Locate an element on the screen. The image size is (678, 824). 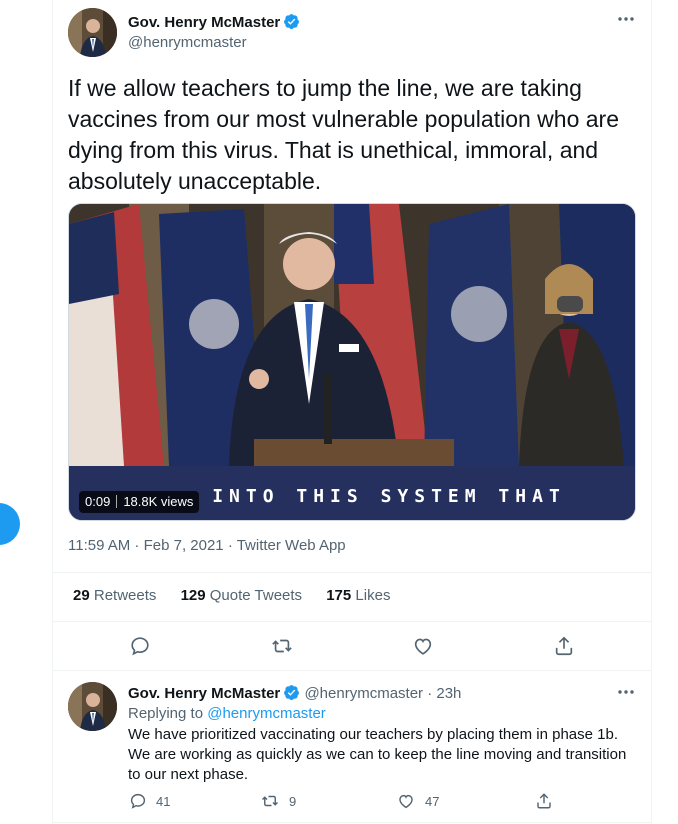
reply-retweet-count: 9 is located at coordinates (293, 801).